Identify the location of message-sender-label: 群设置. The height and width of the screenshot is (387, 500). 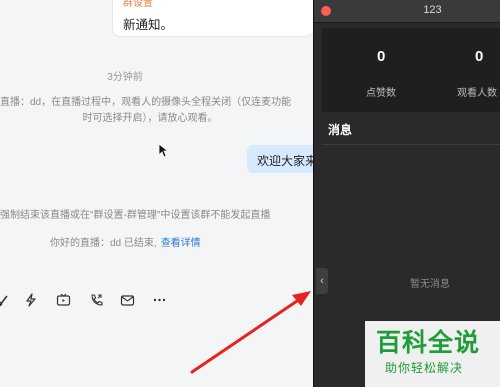
(138, 4).